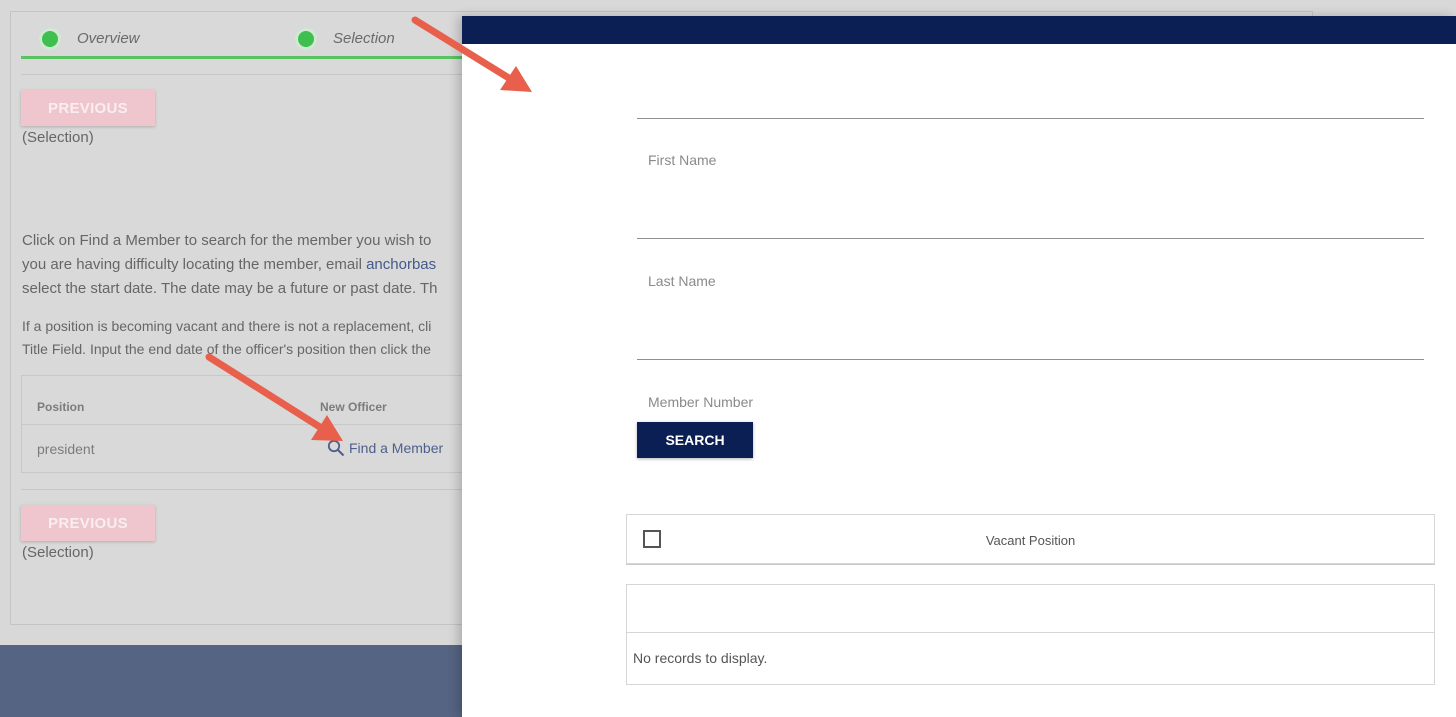 The image size is (1456, 717). Describe the element at coordinates (88, 523) in the screenshot. I see `previous-button-bottom: PREVIOUS` at that location.